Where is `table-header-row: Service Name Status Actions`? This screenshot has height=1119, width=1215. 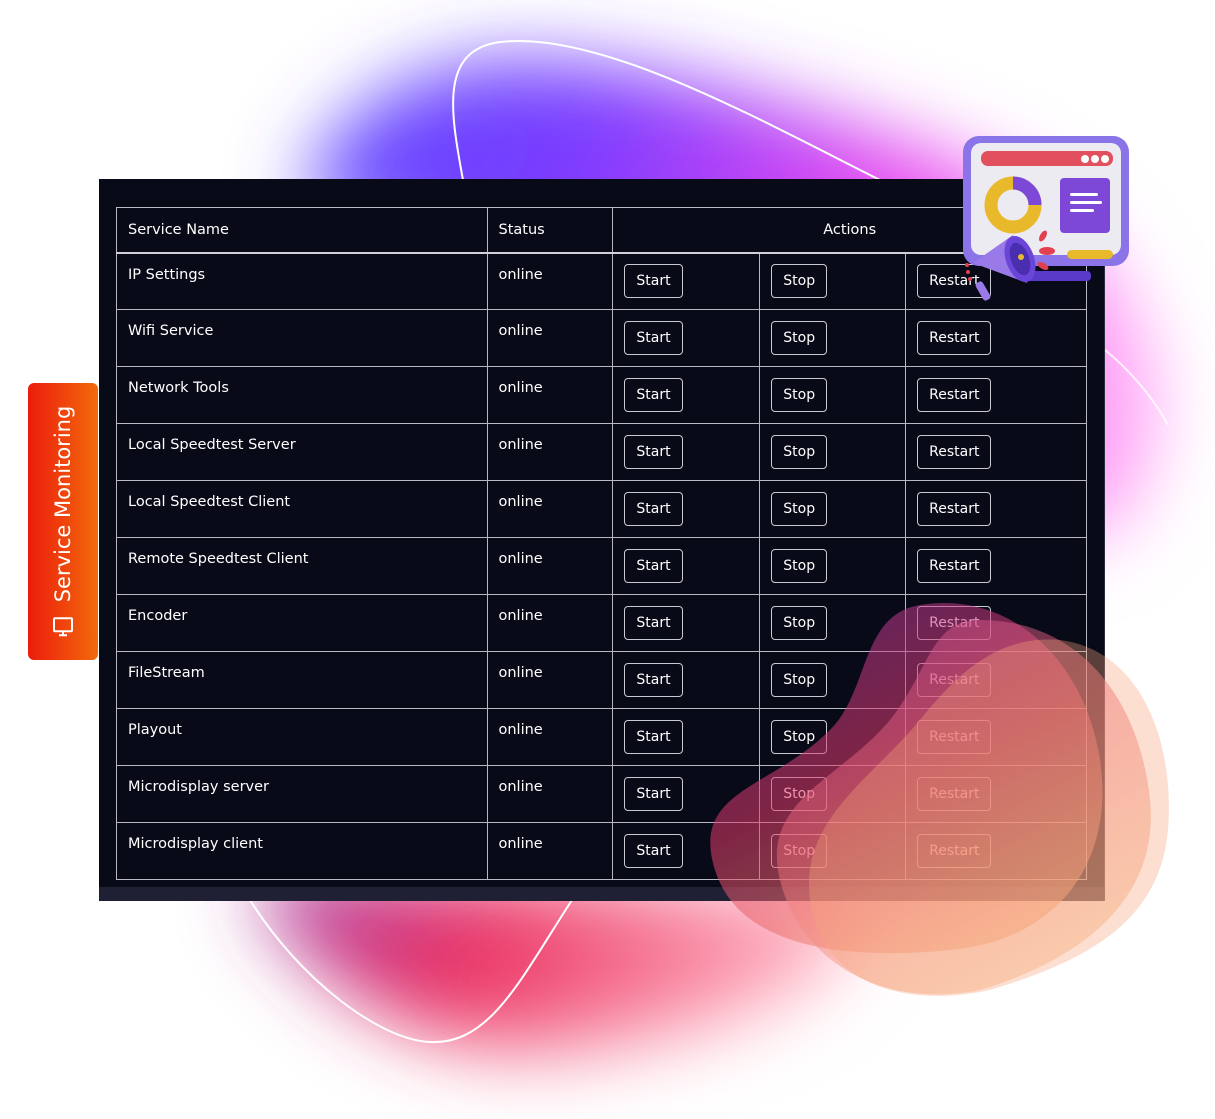 table-header-row: Service Name Status Actions is located at coordinates (601, 230).